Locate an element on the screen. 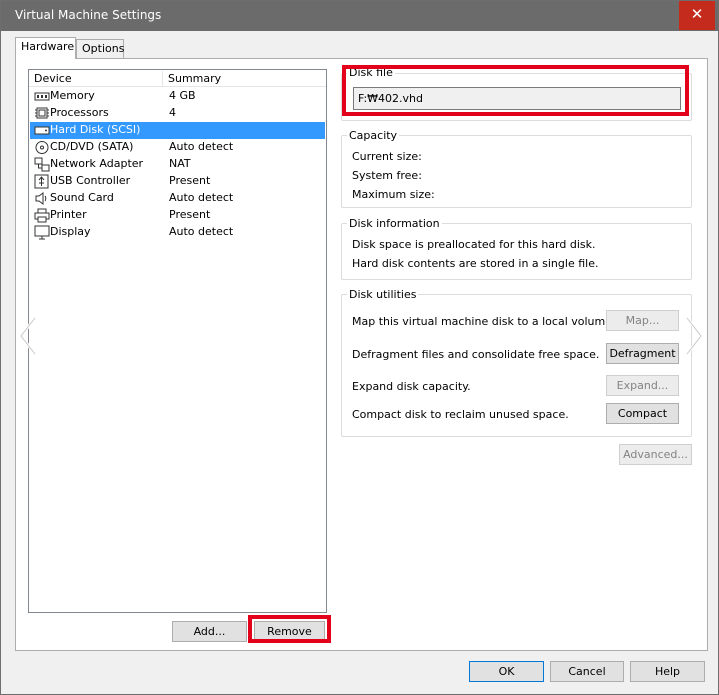  usb-icon is located at coordinates (41, 181).